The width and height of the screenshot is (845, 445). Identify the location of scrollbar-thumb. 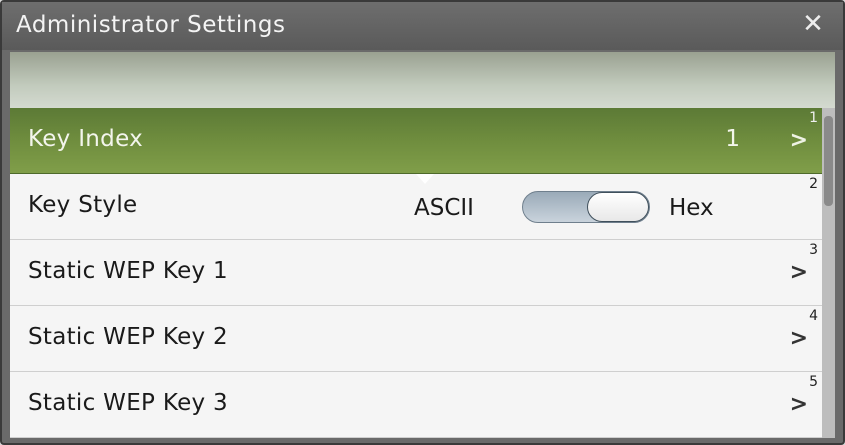
(828, 161).